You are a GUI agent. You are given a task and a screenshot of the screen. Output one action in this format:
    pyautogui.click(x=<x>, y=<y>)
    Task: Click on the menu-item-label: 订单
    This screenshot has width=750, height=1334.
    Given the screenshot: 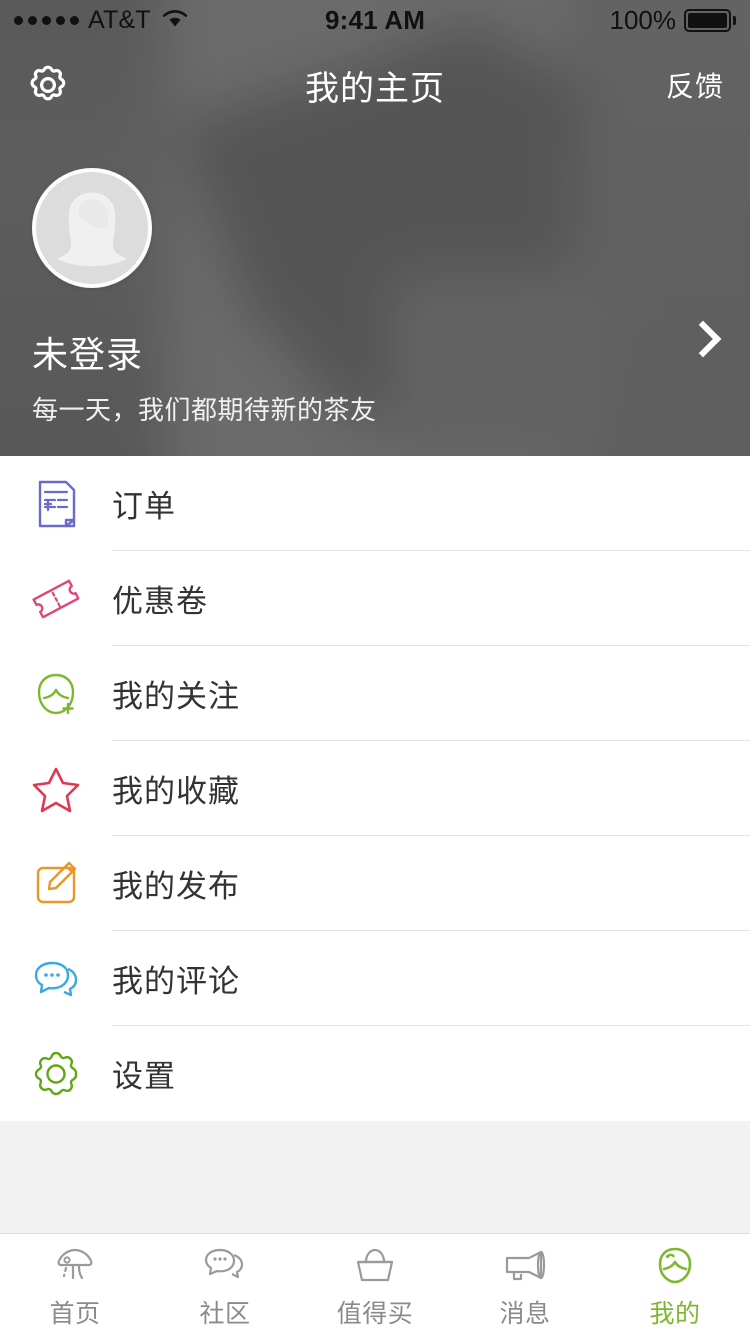 What is the action you would take?
    pyautogui.click(x=144, y=506)
    